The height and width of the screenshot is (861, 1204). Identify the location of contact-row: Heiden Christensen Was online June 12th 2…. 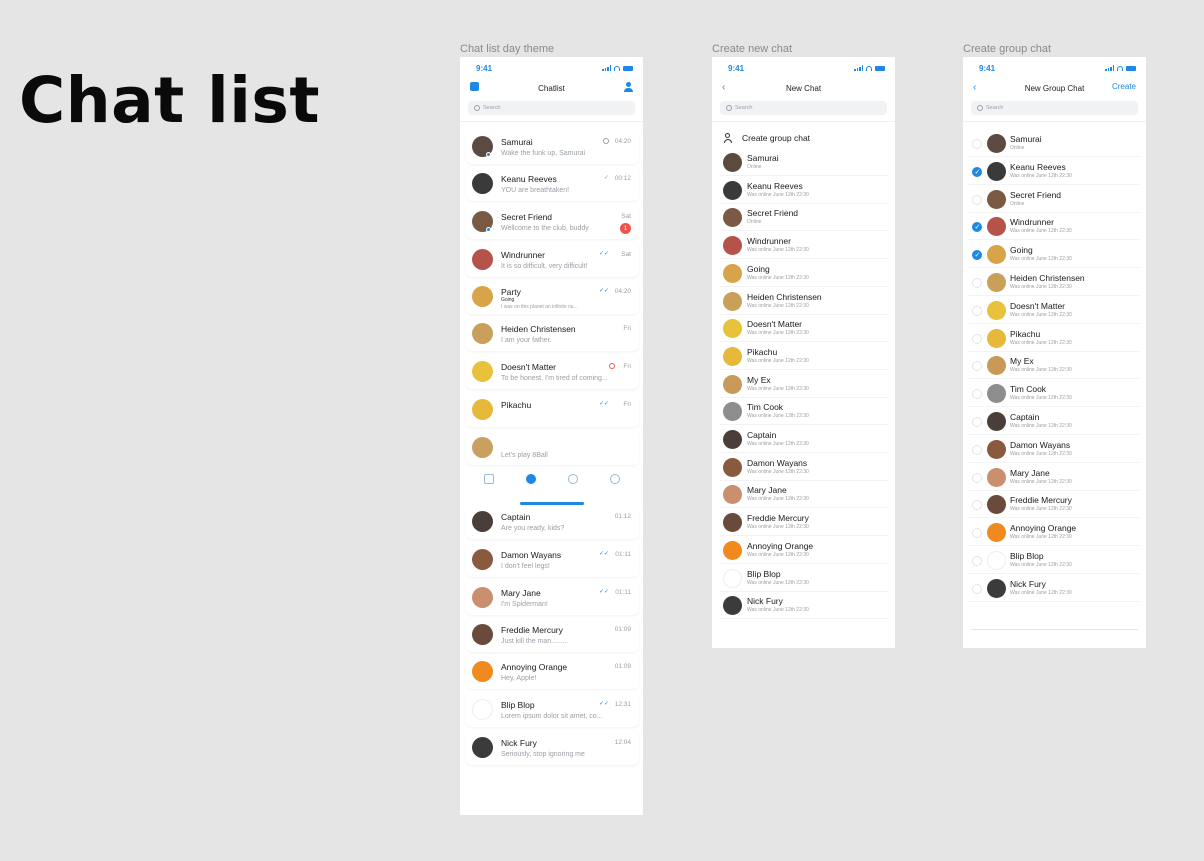
(804, 301).